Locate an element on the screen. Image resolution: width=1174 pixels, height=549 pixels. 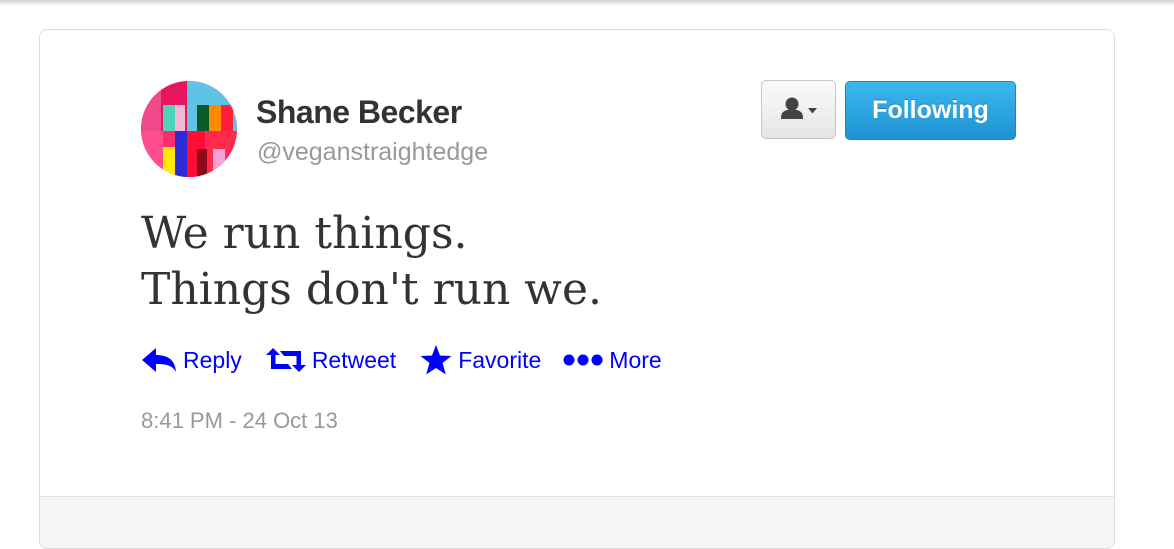
favorite-label: Favorite is located at coordinates (500, 359).